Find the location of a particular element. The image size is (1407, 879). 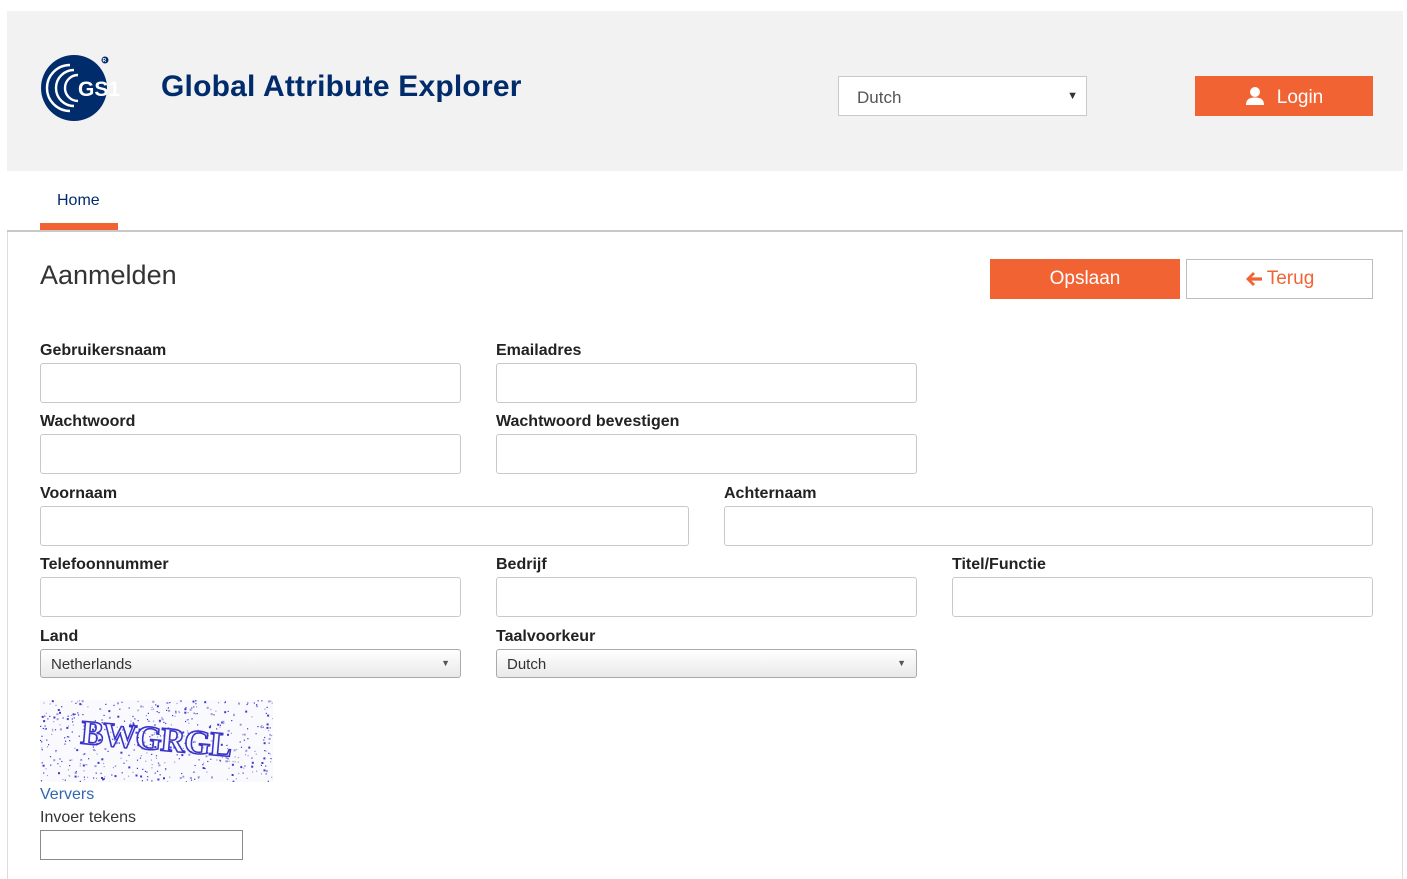

gs1-logo: GS1 R is located at coordinates (84, 88).